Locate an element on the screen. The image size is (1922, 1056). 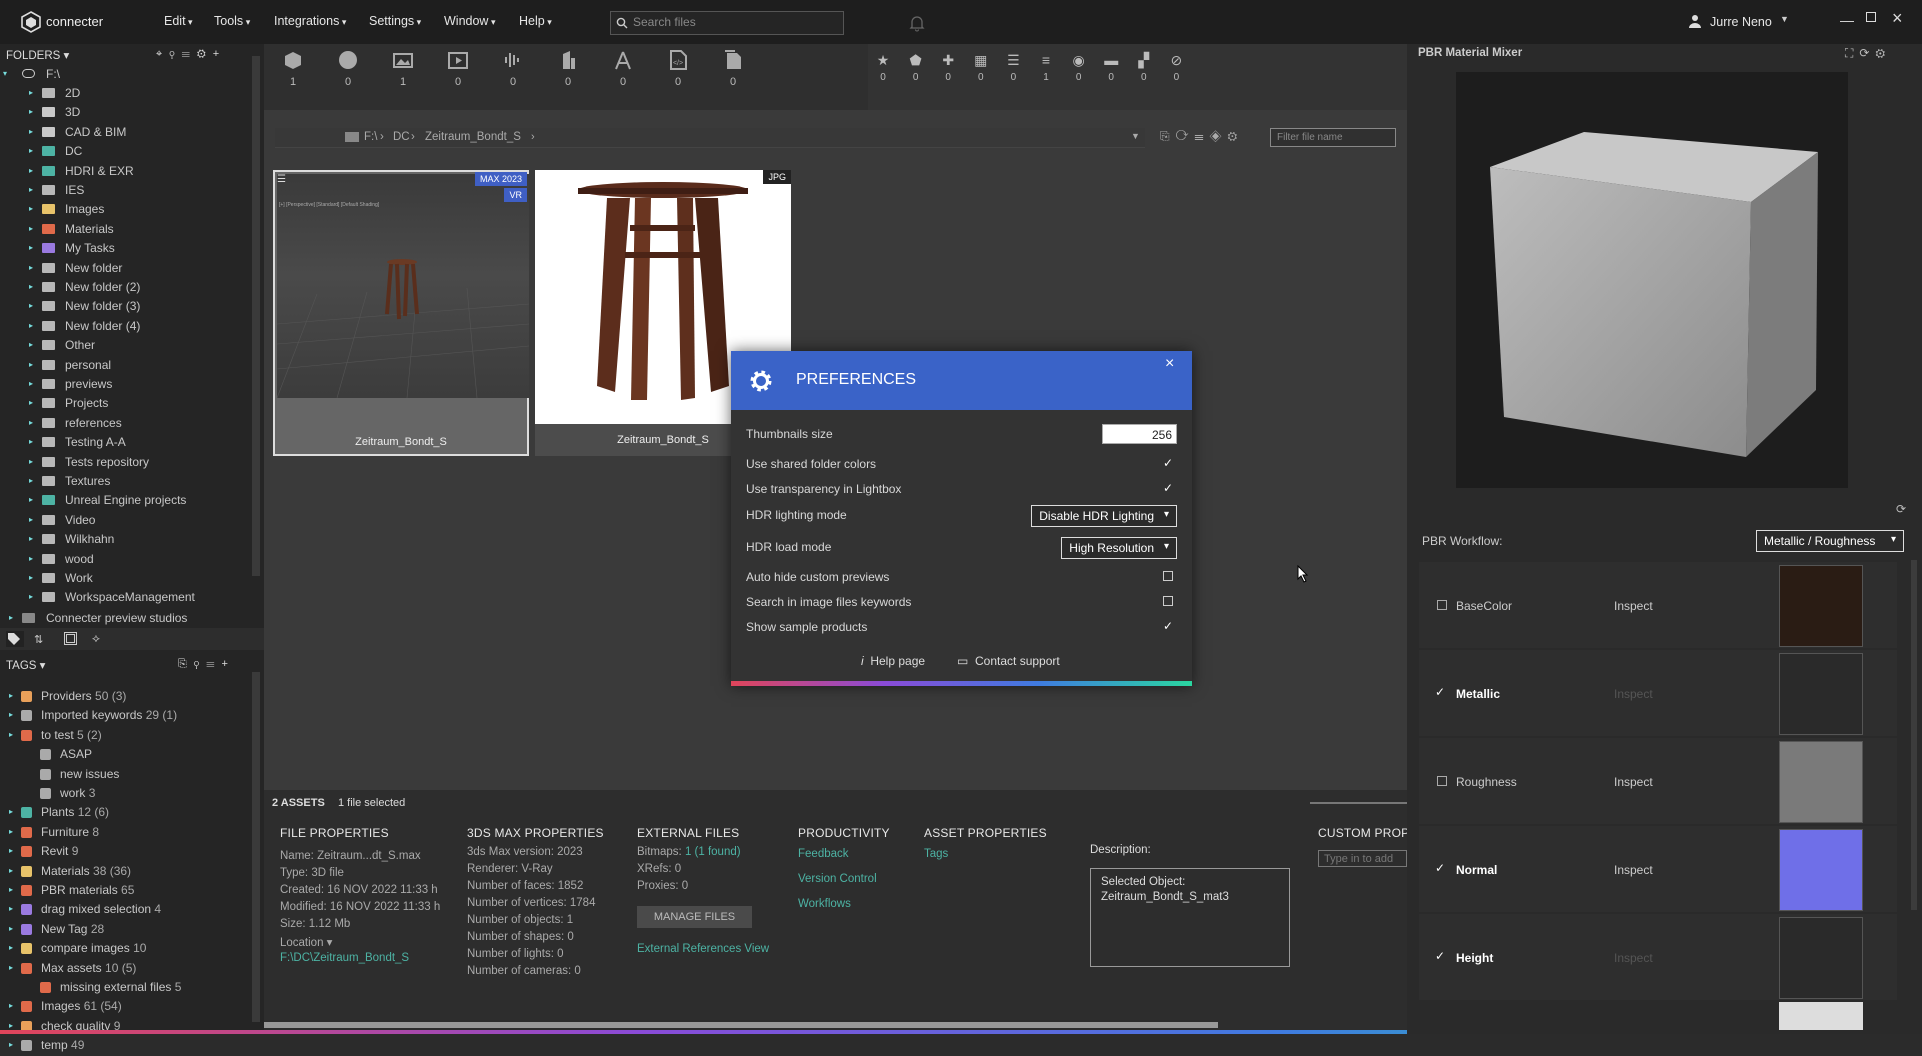
workflow-select: Metallic / Roughness is located at coordinates (1830, 541).